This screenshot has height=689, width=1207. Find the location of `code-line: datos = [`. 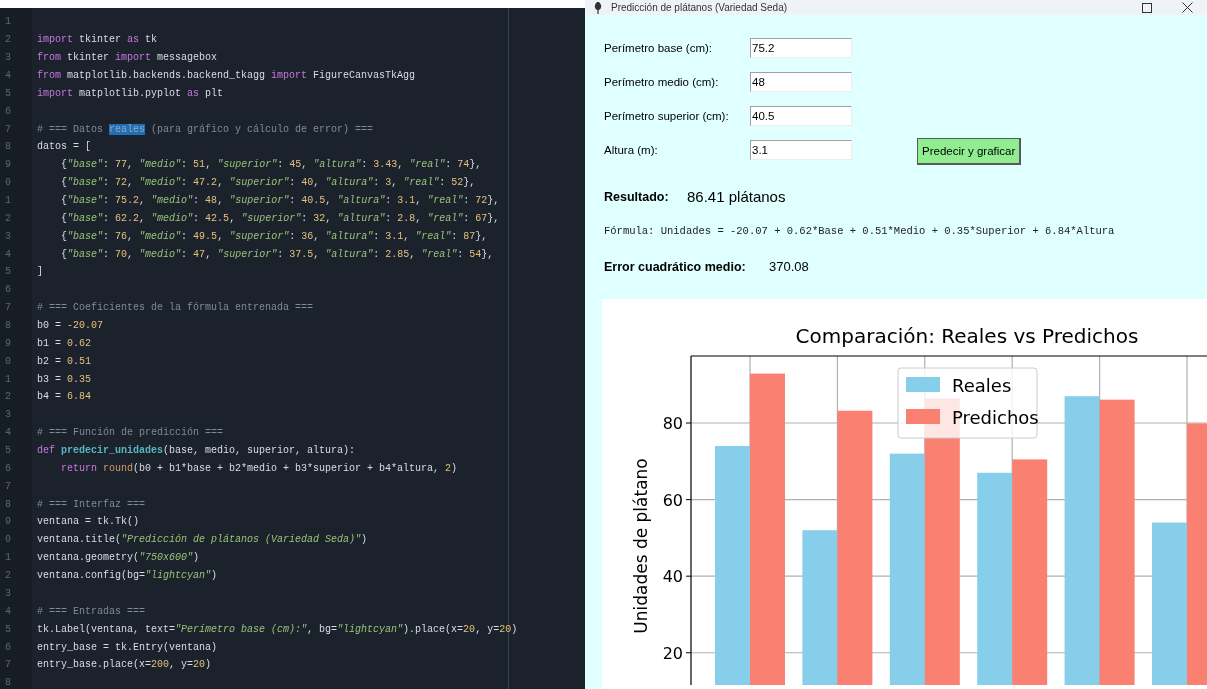

code-line: datos = [ is located at coordinates (64, 147).